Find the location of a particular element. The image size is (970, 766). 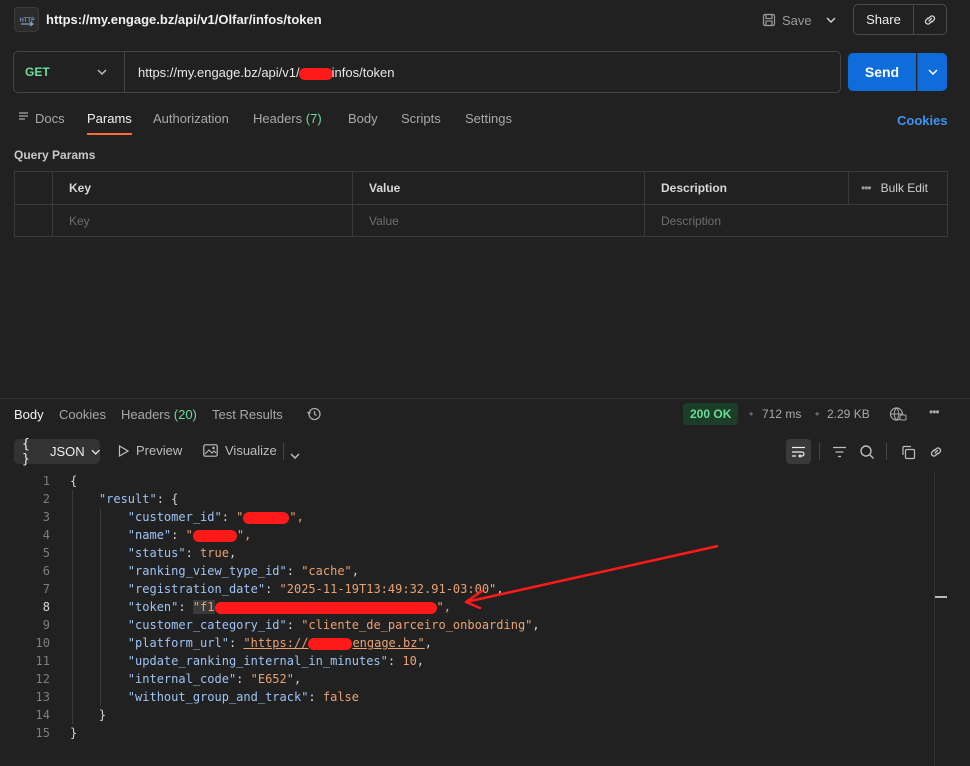

annotation-arrow is located at coordinates (591, 577).